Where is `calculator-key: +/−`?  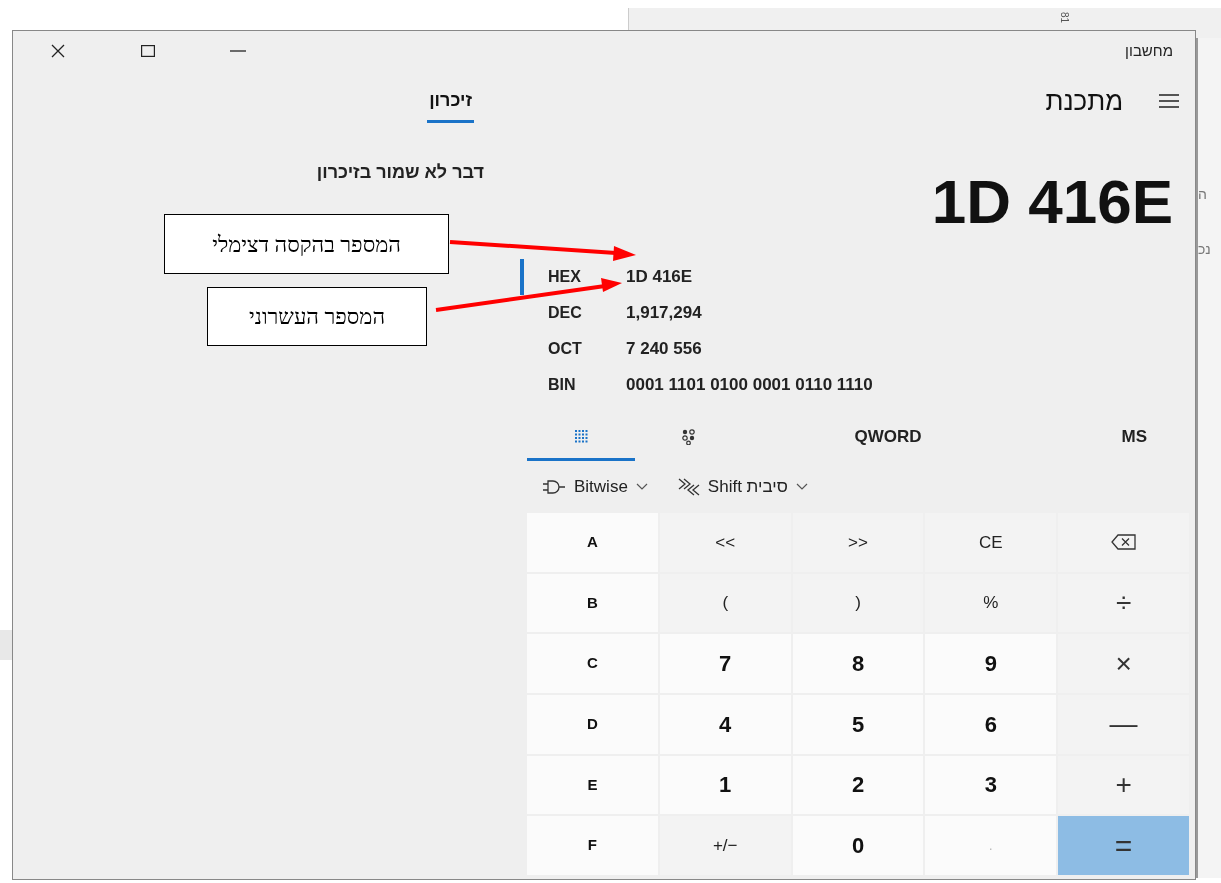 calculator-key: +/− is located at coordinates (725, 845).